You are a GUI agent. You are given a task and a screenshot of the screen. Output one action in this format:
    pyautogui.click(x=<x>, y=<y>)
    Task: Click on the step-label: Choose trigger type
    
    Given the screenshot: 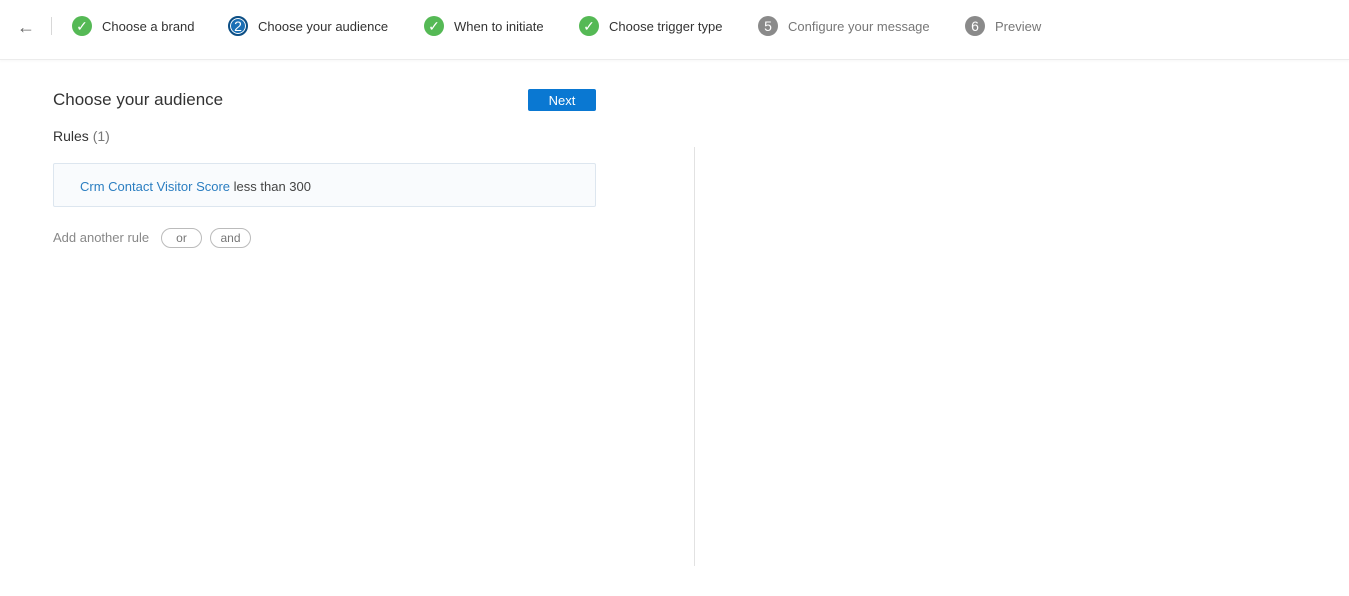 What is the action you would take?
    pyautogui.click(x=666, y=26)
    